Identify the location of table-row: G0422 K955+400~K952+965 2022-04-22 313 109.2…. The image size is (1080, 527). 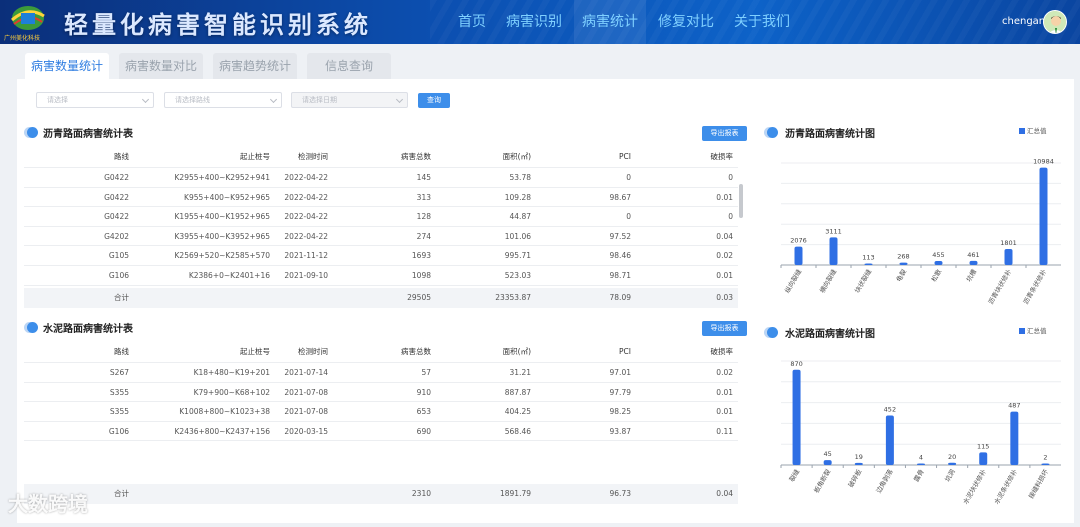
(381, 198).